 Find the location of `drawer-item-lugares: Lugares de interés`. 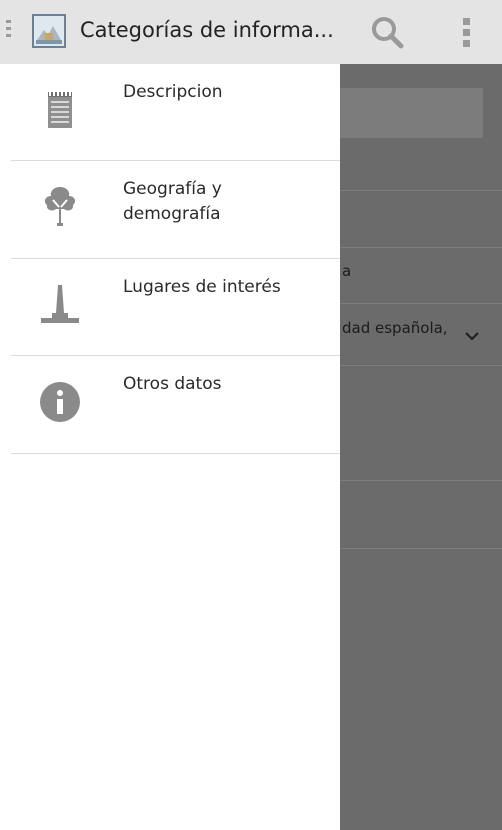

drawer-item-lugares: Lugares de interés is located at coordinates (175, 307).